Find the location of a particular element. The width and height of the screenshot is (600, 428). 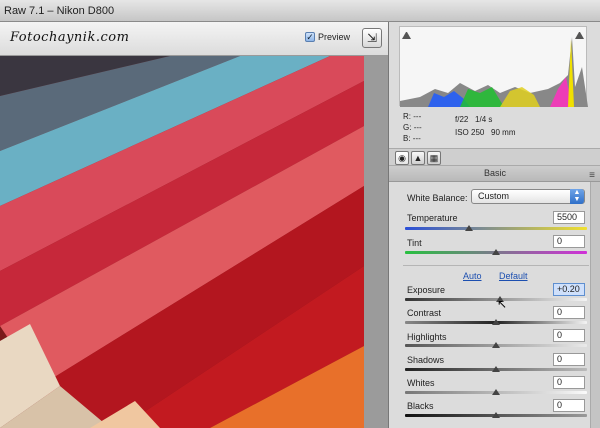

histogram-graph is located at coordinates (494, 72).